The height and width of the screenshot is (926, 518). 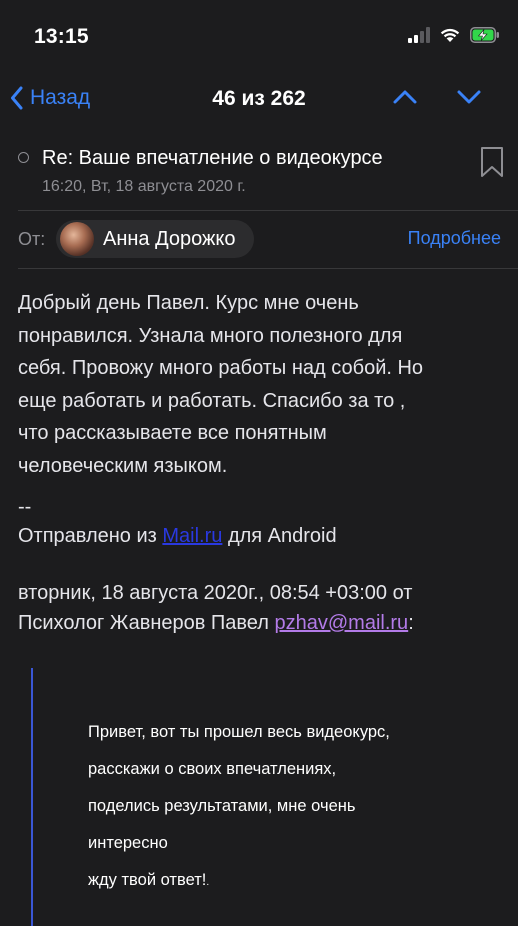 I want to click on quote-line-text: жду твой ответ!, so click(x=147, y=880).